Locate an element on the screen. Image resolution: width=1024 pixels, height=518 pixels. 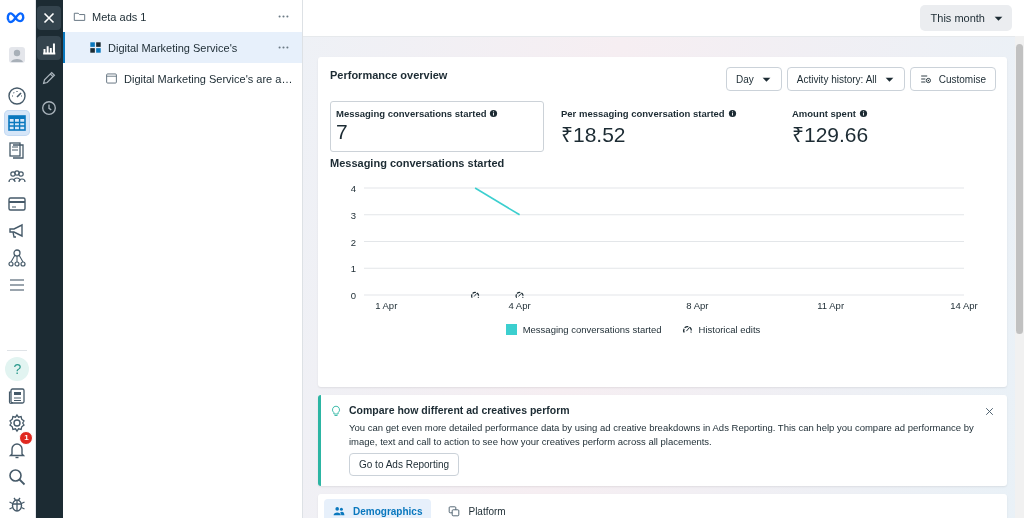
tree-label: Meta ads 1 is located at coordinates (120, 16).